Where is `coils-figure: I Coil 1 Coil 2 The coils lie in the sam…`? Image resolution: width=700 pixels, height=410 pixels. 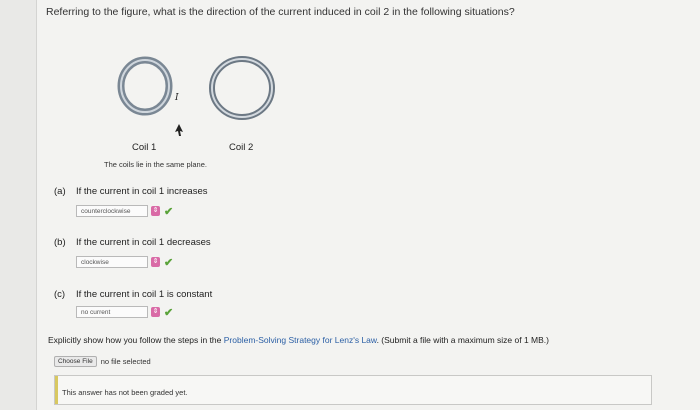 coils-figure: I Coil 1 Coil 2 The coils lie in the sam… is located at coordinates (200, 113).